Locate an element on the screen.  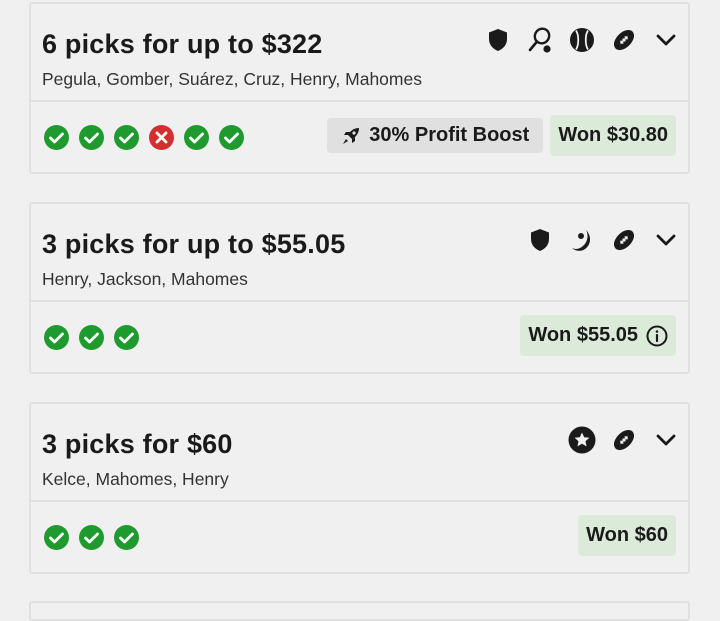
entry-payout-area: 30% Profit Boost Won $30.80 is located at coordinates (501, 135).